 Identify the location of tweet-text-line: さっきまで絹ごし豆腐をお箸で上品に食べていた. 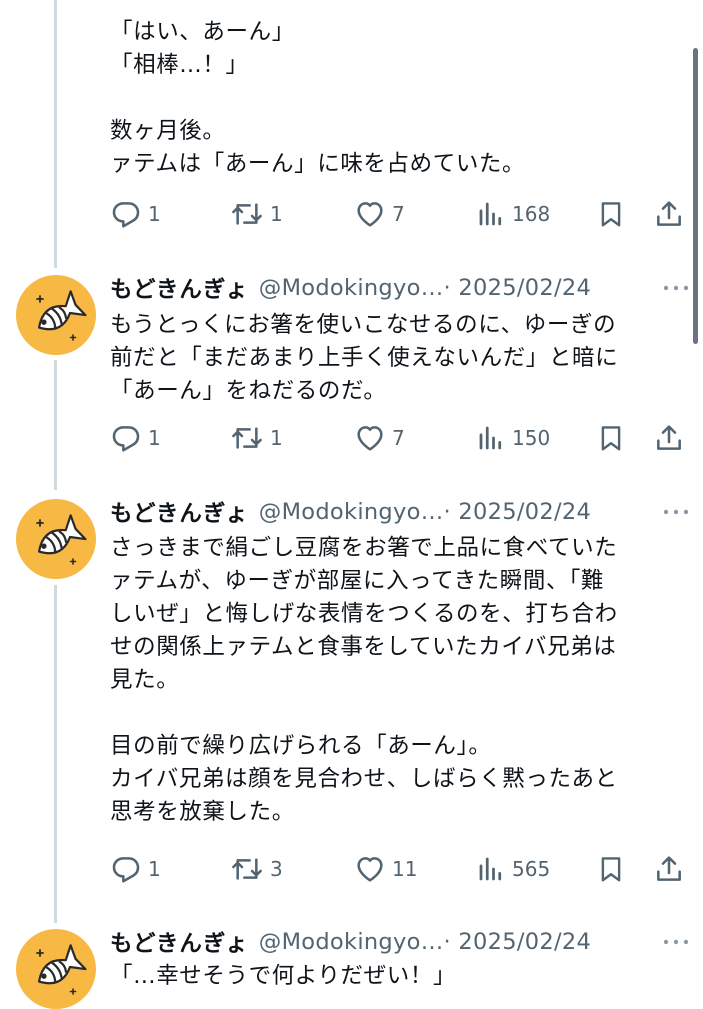
(364, 548).